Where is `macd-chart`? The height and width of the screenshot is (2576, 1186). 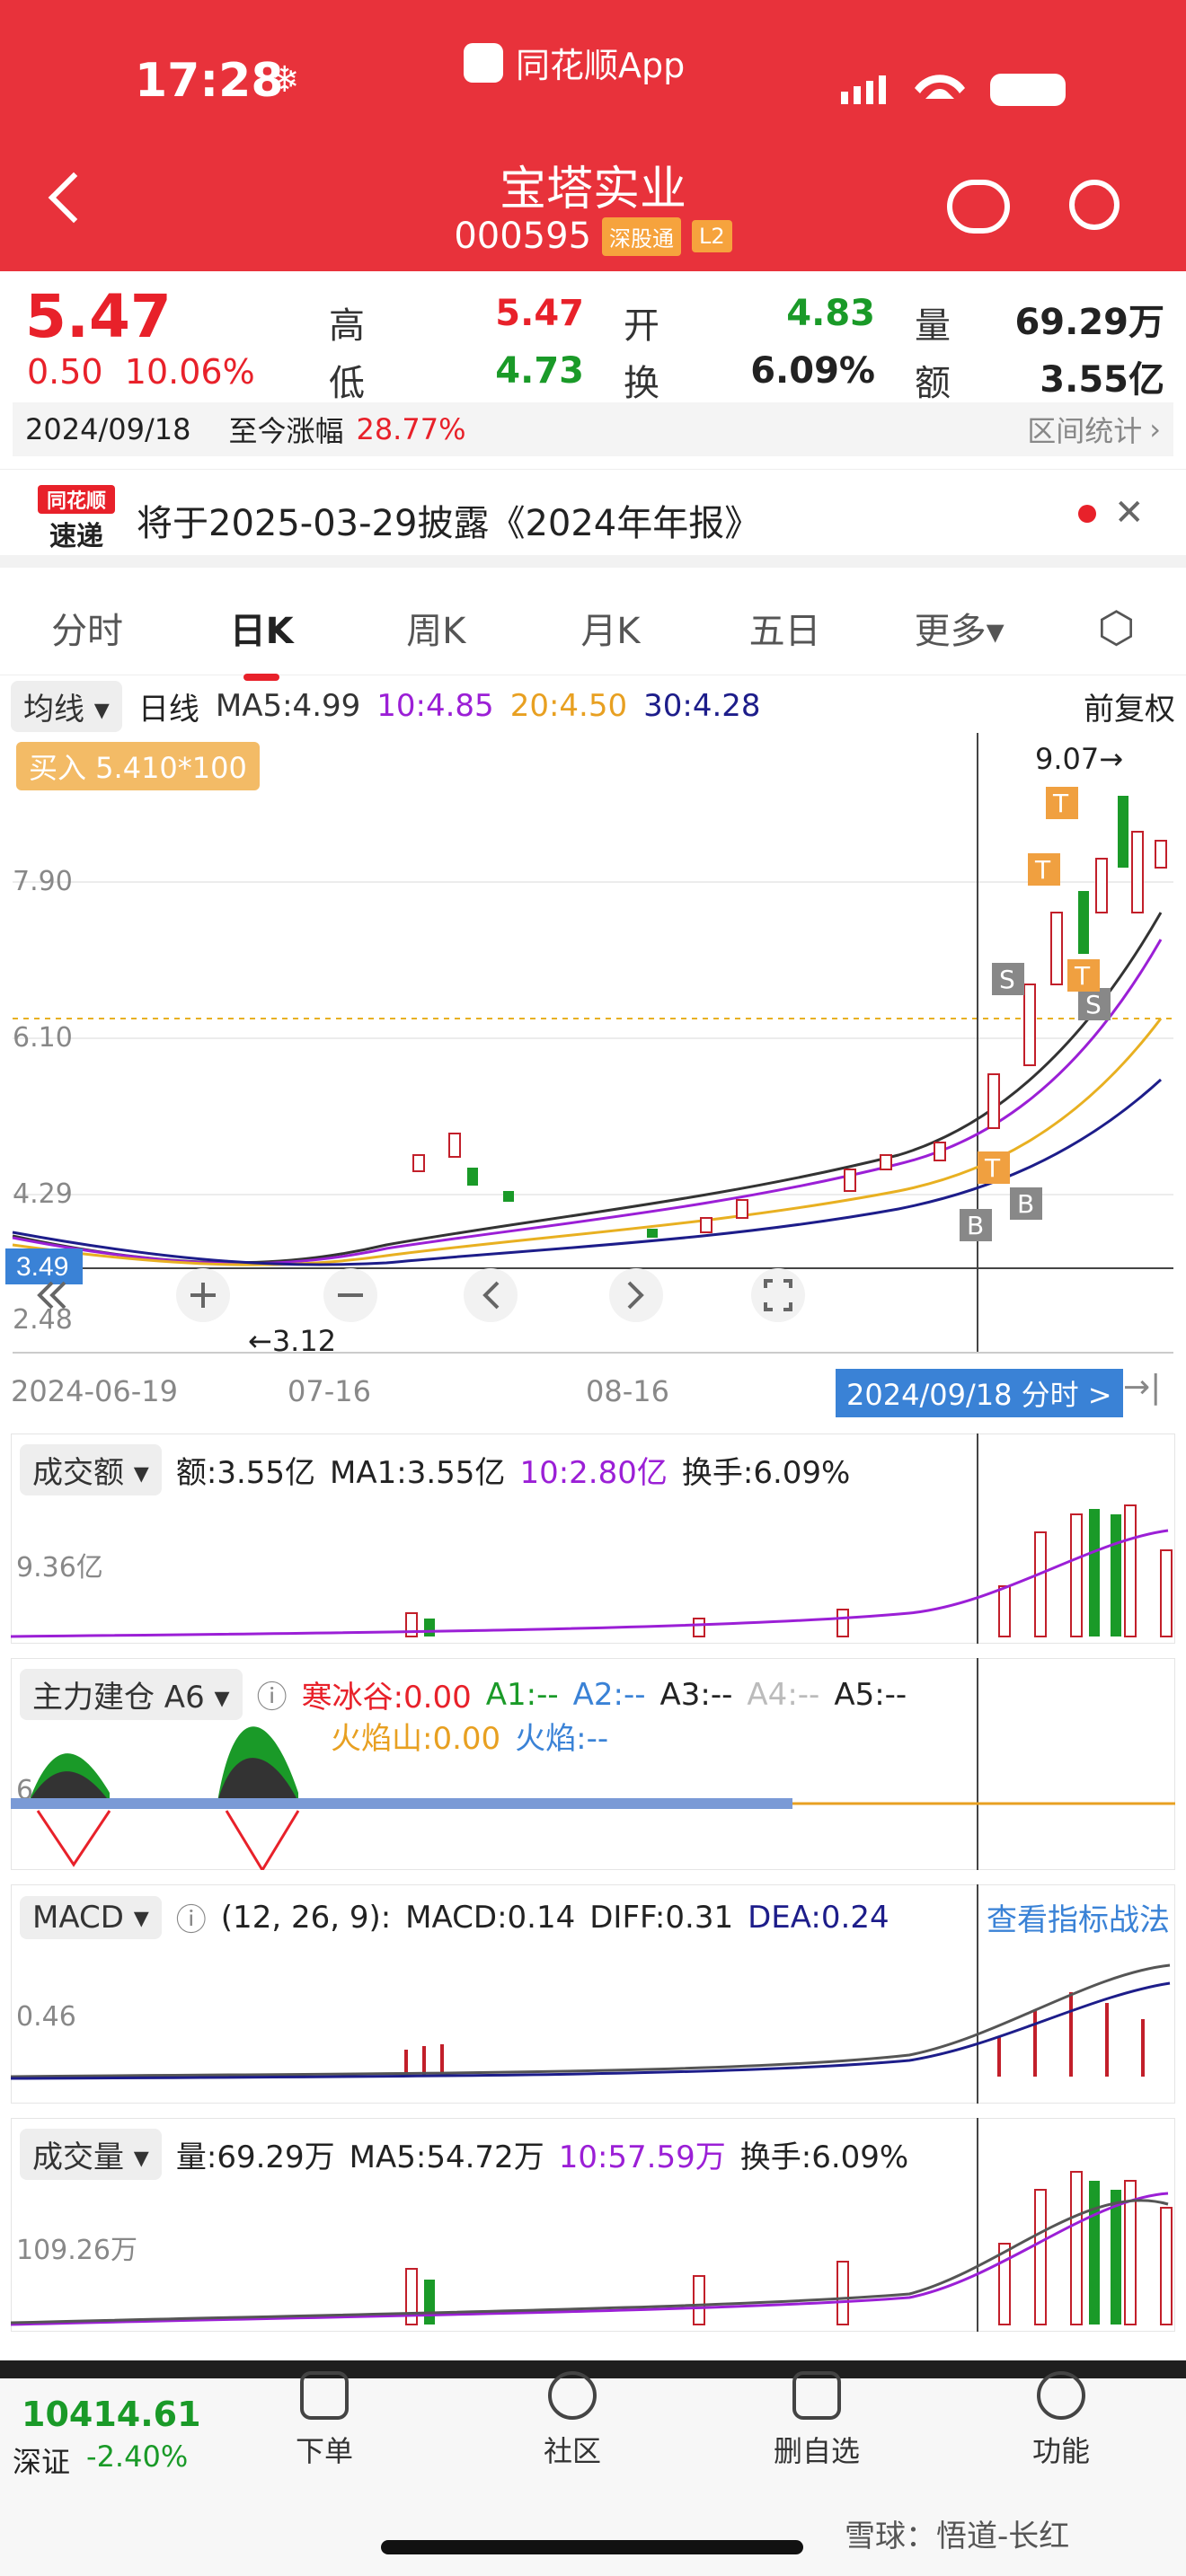
macd-chart is located at coordinates (591, 1994).